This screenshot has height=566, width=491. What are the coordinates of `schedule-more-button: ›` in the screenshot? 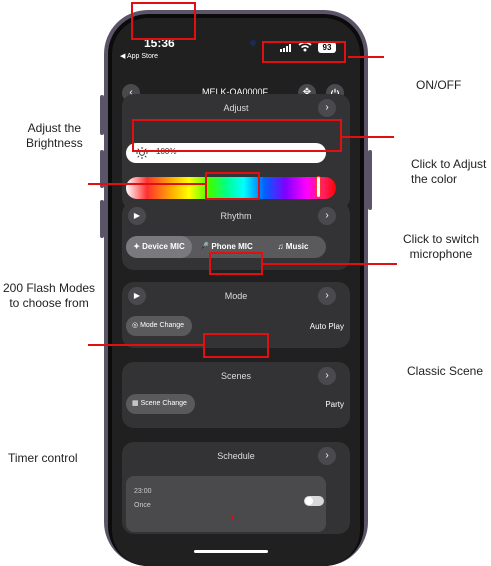 It's located at (327, 456).